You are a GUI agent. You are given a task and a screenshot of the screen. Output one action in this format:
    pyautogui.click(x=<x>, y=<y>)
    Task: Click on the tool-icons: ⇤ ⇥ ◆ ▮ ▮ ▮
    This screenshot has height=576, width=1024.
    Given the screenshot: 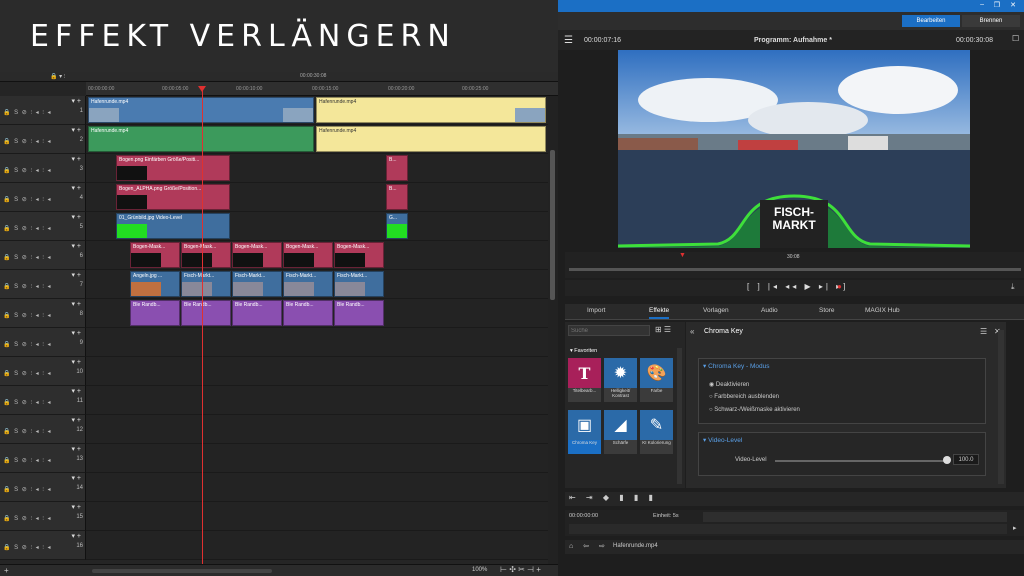 What is the action you would take?
    pyautogui.click(x=613, y=497)
    